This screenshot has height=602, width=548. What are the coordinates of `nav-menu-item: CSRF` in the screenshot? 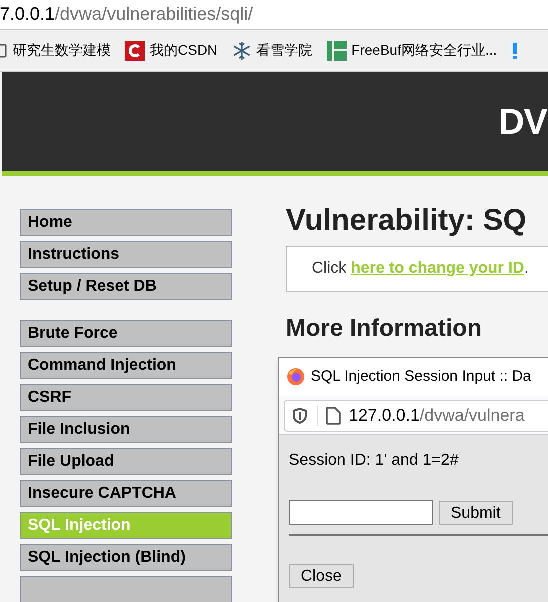 It's located at (126, 397).